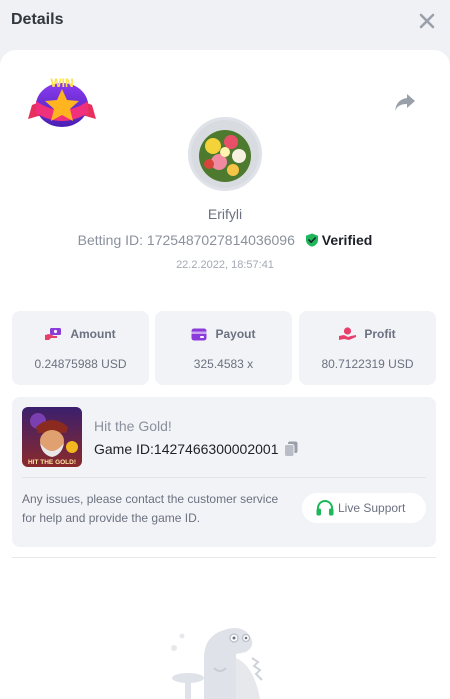 The image size is (450, 699). I want to click on game-thumbnail-title: HIT THE GOLD!, so click(52, 462).